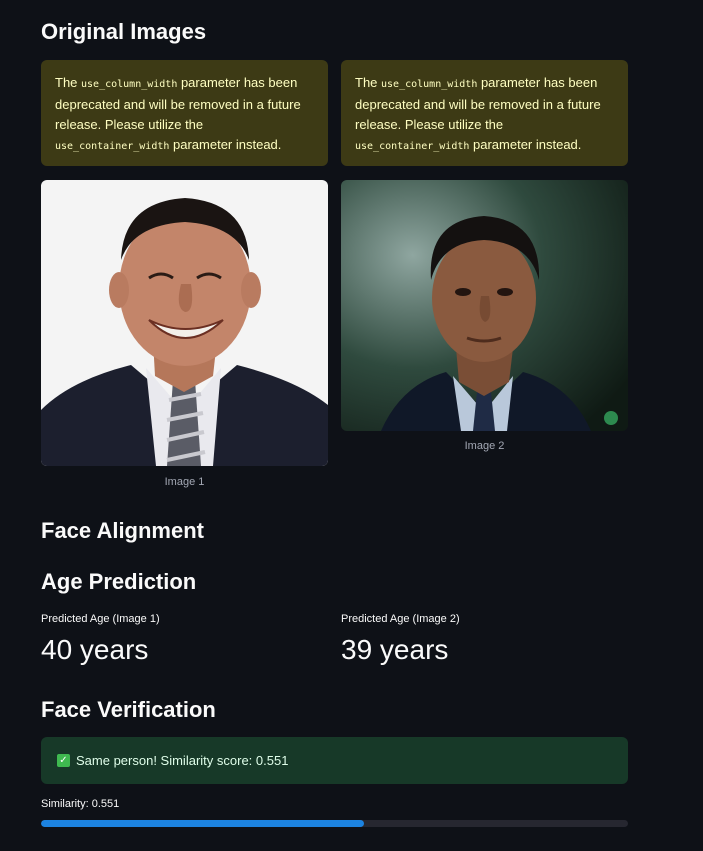  I want to click on image-1-caption: Image 1, so click(184, 482).